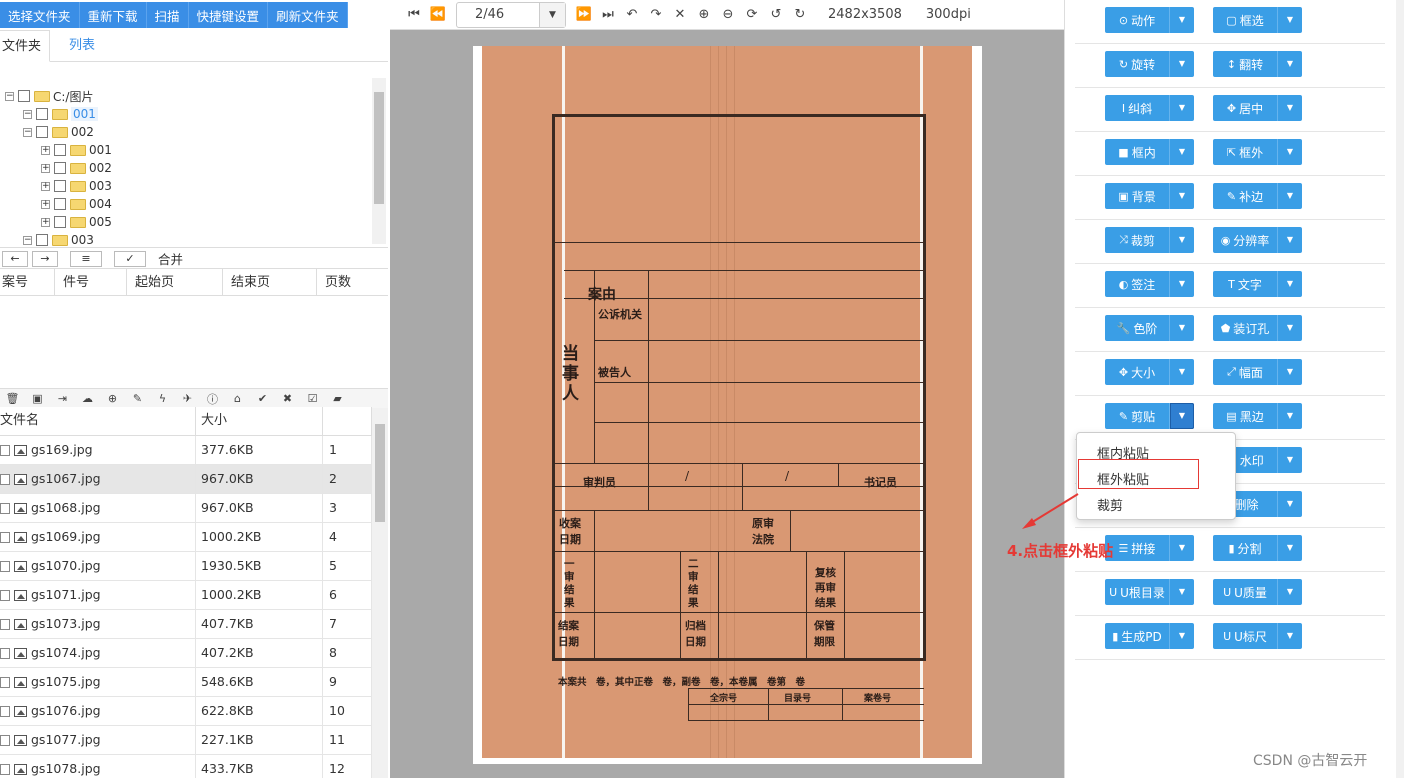  I want to click on check-icon: ✔, so click(262, 398).